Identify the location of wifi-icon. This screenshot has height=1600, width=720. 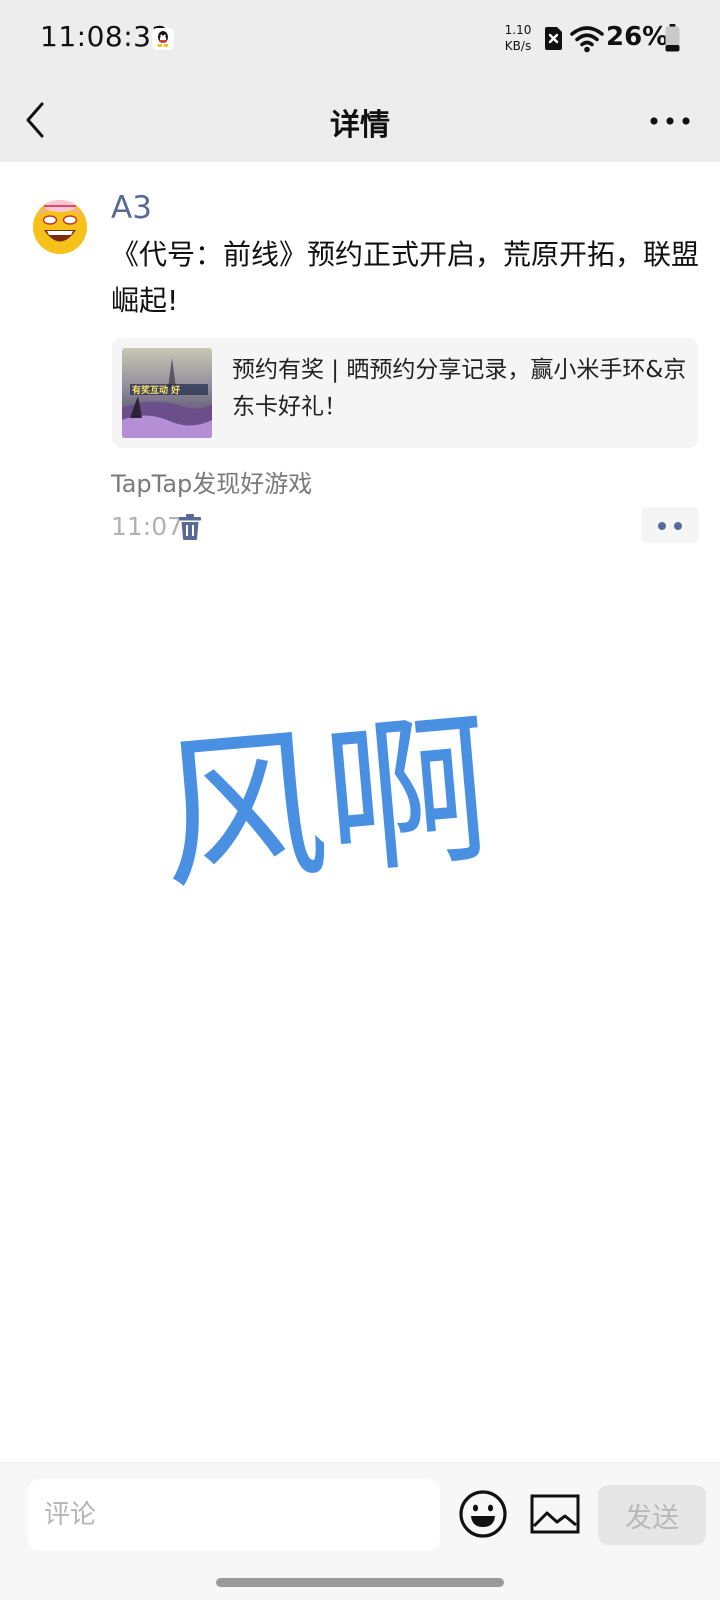
(587, 39).